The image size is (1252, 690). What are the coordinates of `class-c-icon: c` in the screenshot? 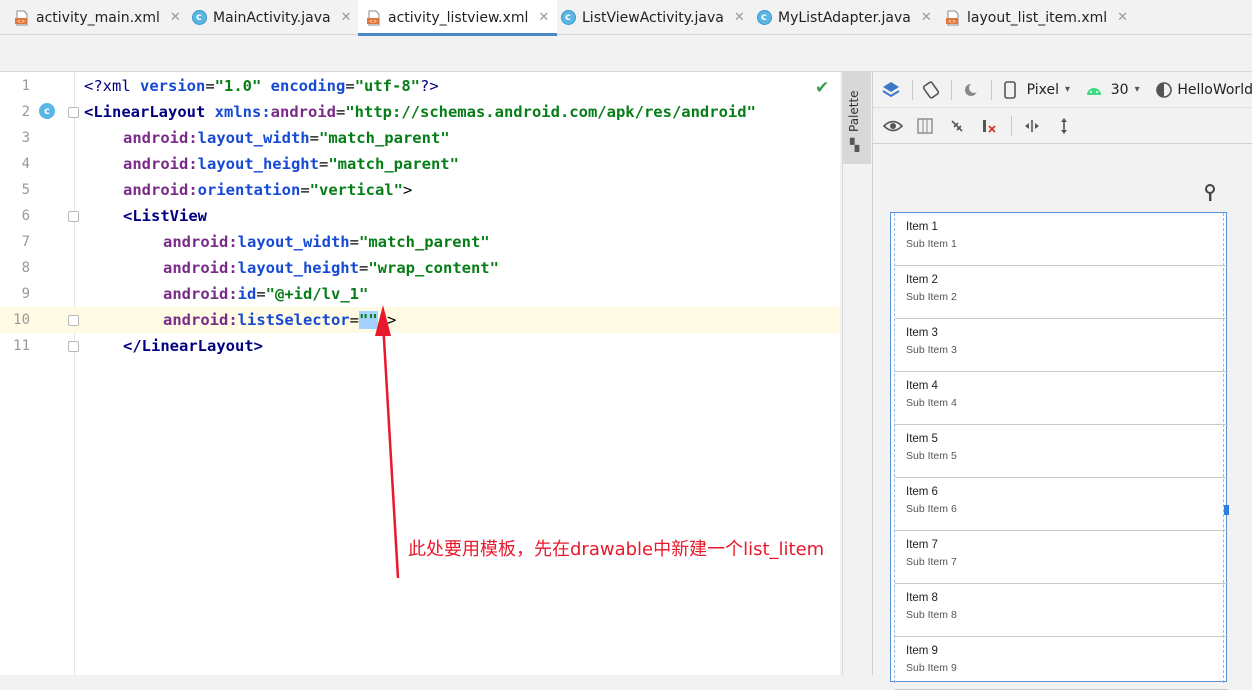 It's located at (199, 18).